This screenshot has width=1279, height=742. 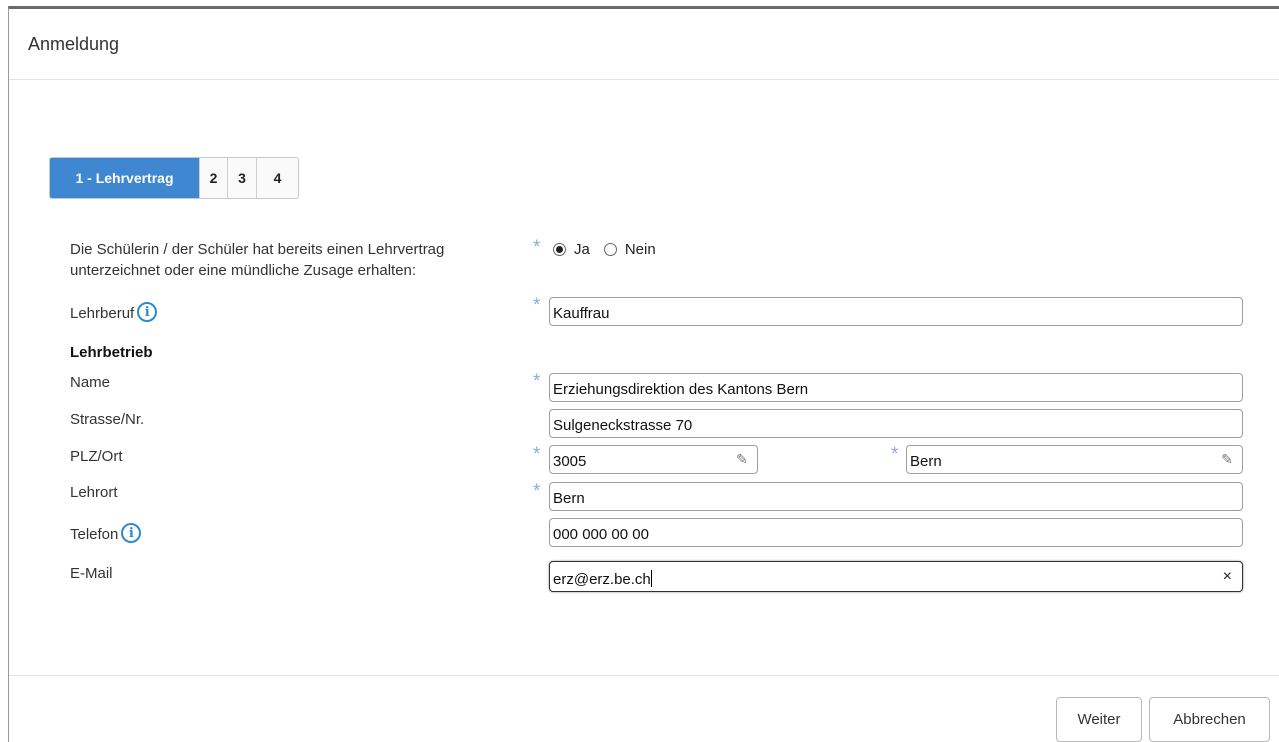 I want to click on lehrberuf-label: Lehrberuf, so click(x=102, y=313).